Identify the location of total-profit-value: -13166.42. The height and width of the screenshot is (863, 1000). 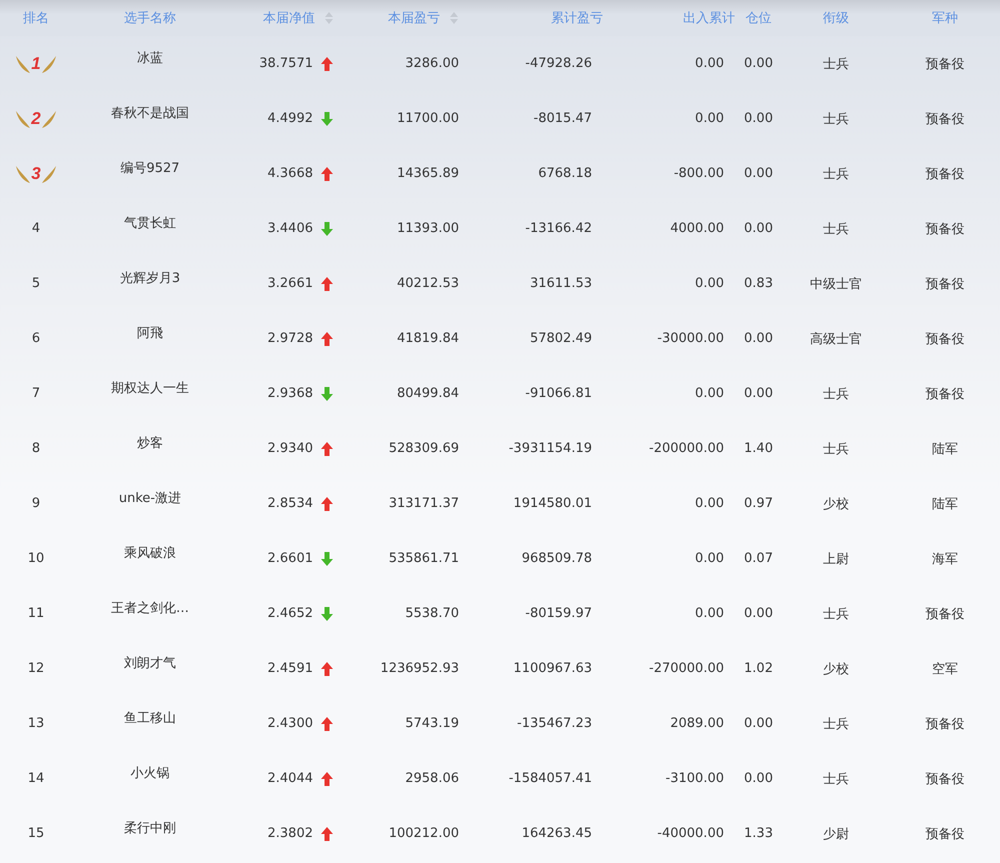
(558, 228).